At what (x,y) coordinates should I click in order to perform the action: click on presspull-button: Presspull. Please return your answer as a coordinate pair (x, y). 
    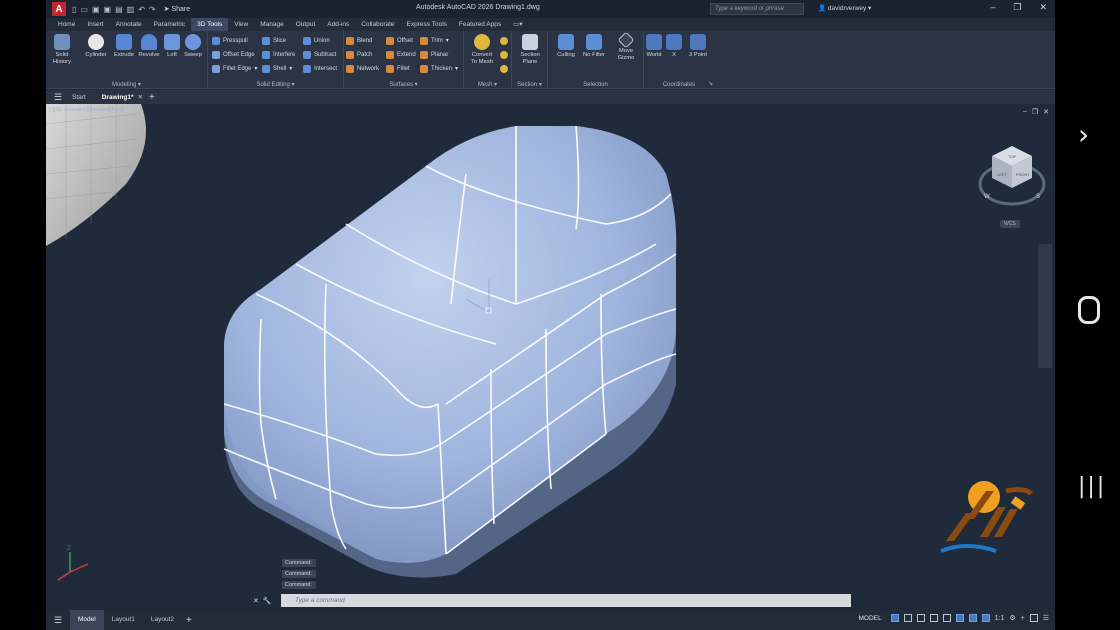
    Looking at the image, I should click on (230, 40).